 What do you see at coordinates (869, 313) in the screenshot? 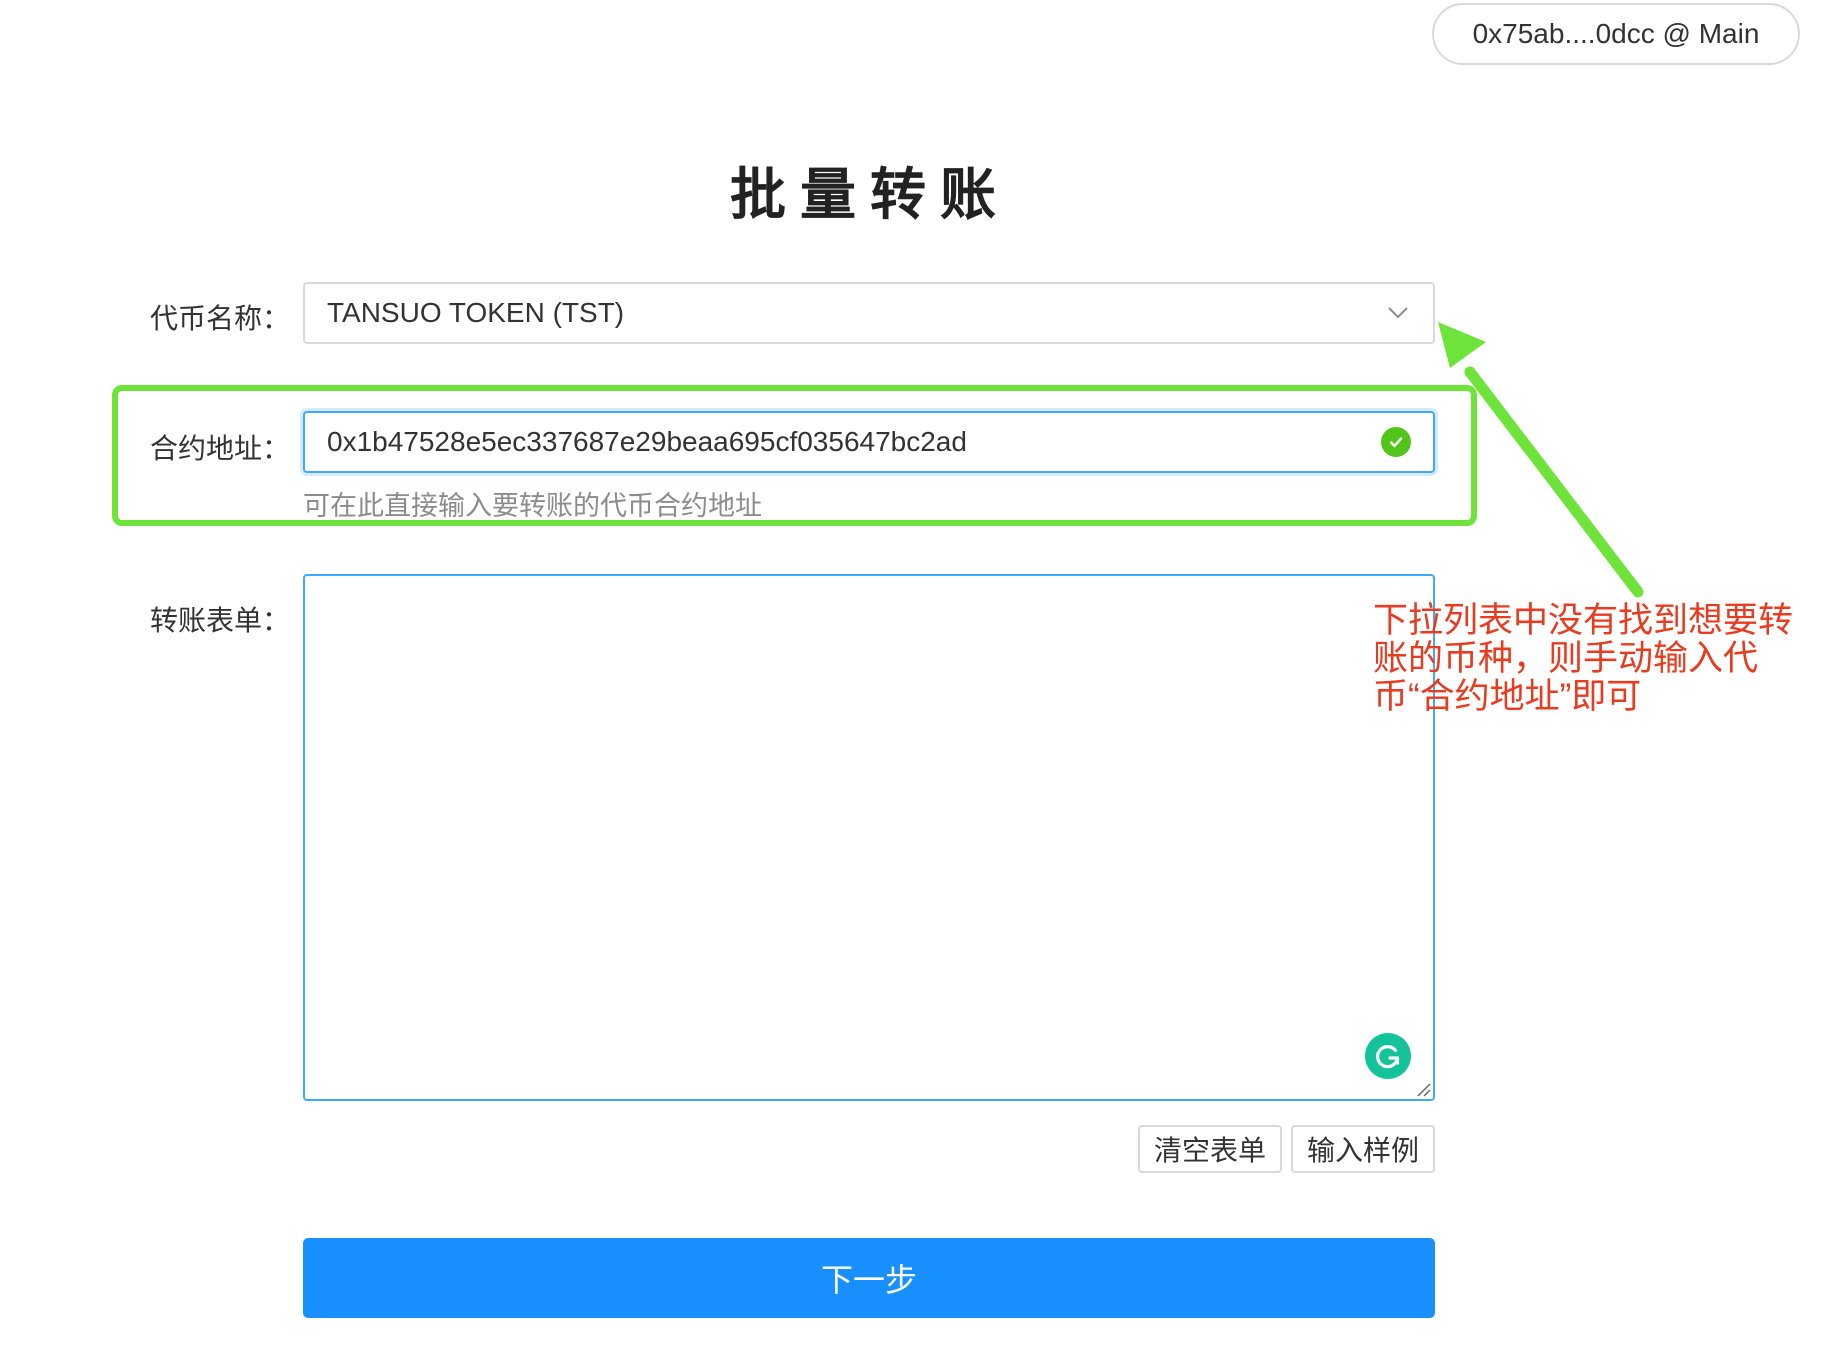
I see `token-select: TANSUO TOKEN (TST)` at bounding box center [869, 313].